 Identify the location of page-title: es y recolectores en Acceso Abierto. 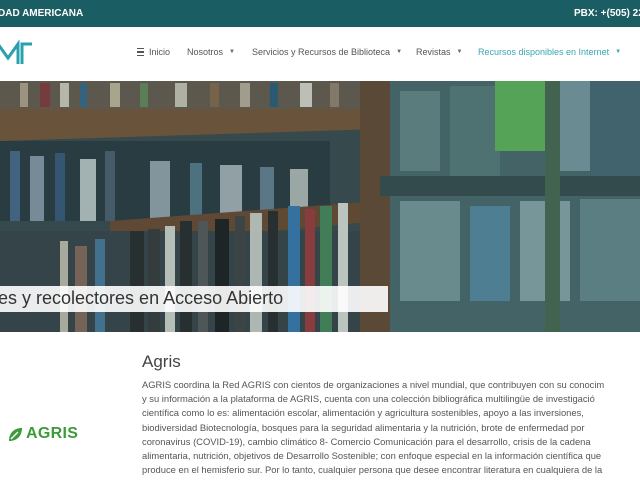
(142, 298).